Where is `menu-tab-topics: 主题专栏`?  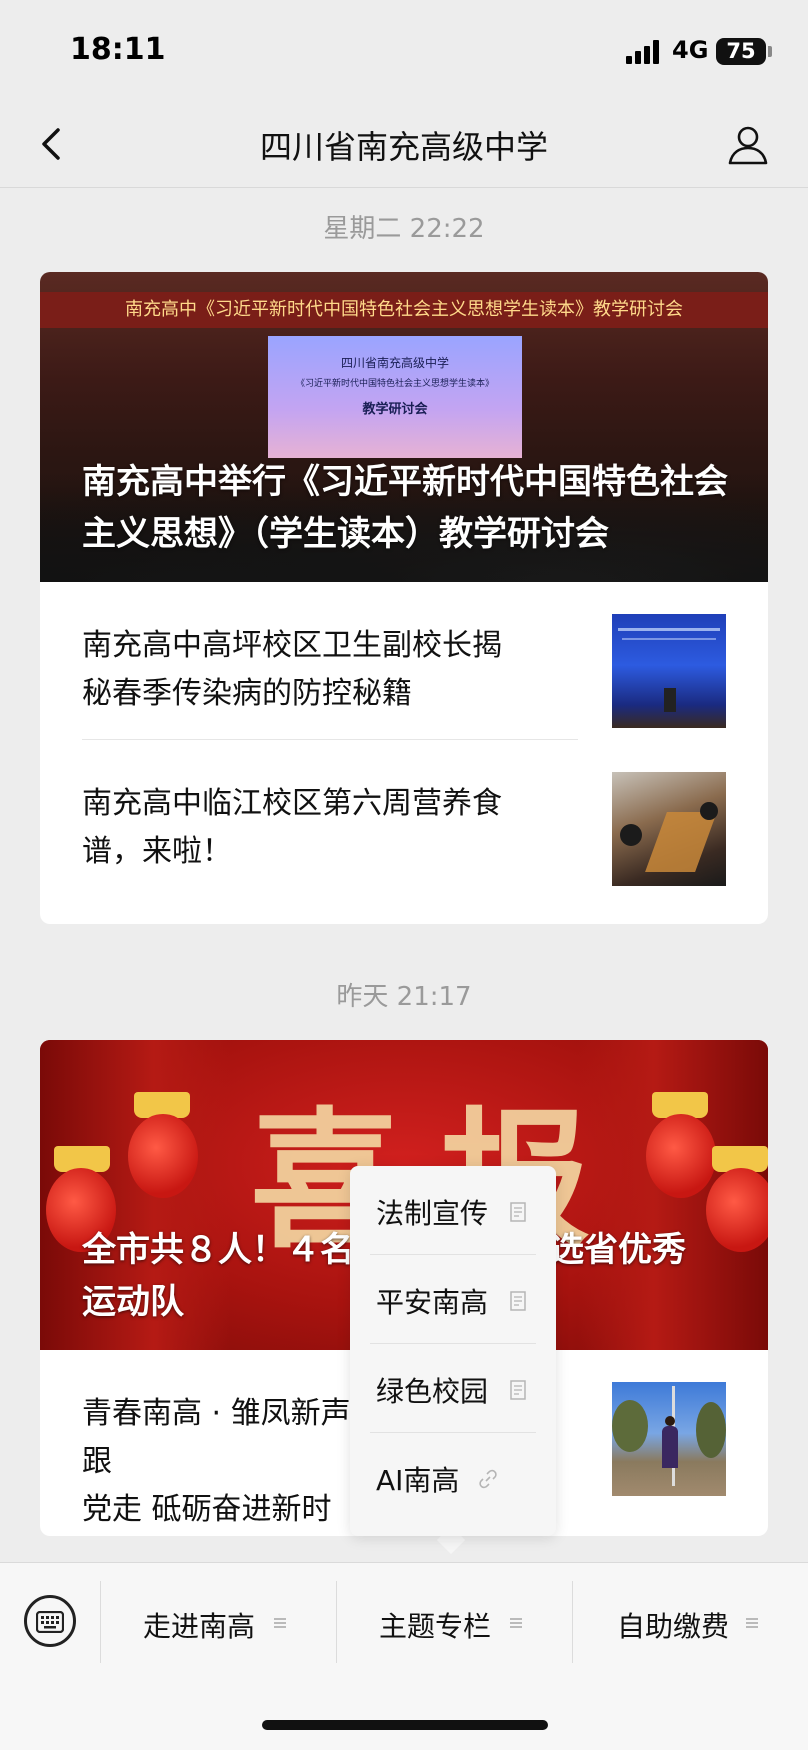
menu-tab-topics: 主题专栏 is located at coordinates (454, 1622).